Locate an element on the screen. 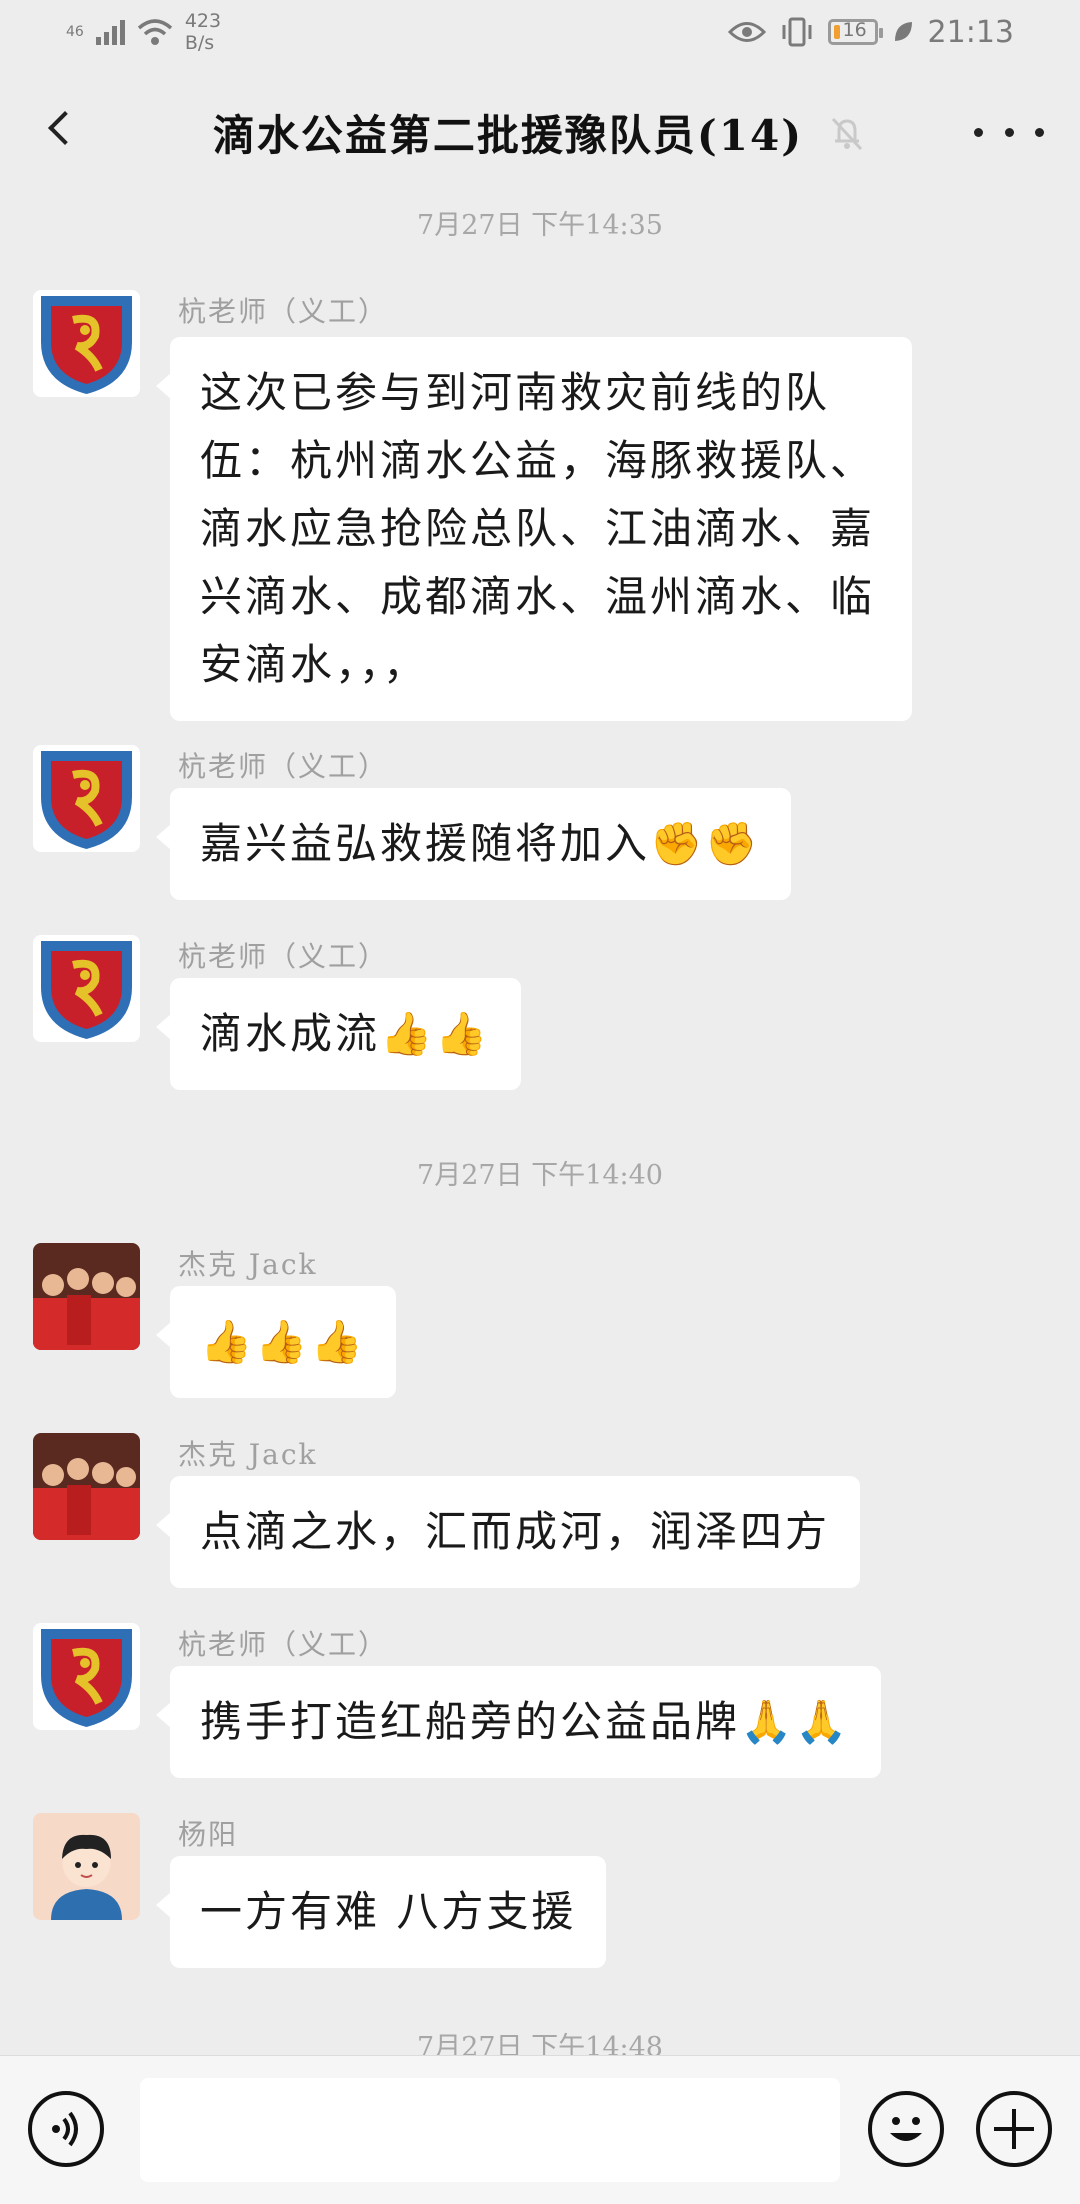 The image size is (1080, 2204). message-text: 滴水成流👍👍 is located at coordinates (345, 1033).